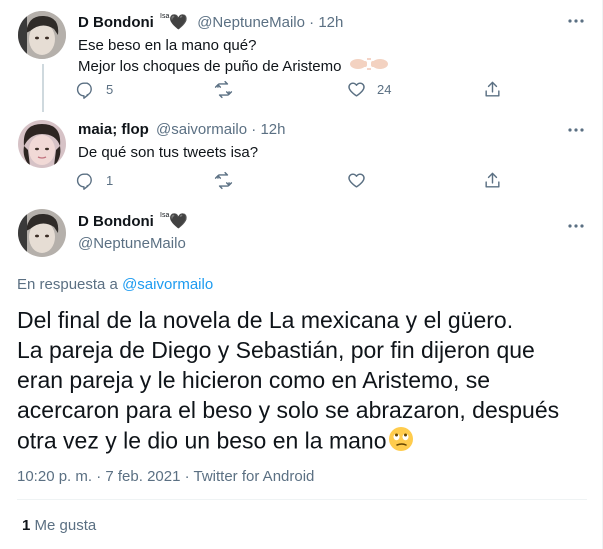 The width and height of the screenshot is (603, 549). What do you see at coordinates (110, 89) in the screenshot?
I see `reply-count: 5` at bounding box center [110, 89].